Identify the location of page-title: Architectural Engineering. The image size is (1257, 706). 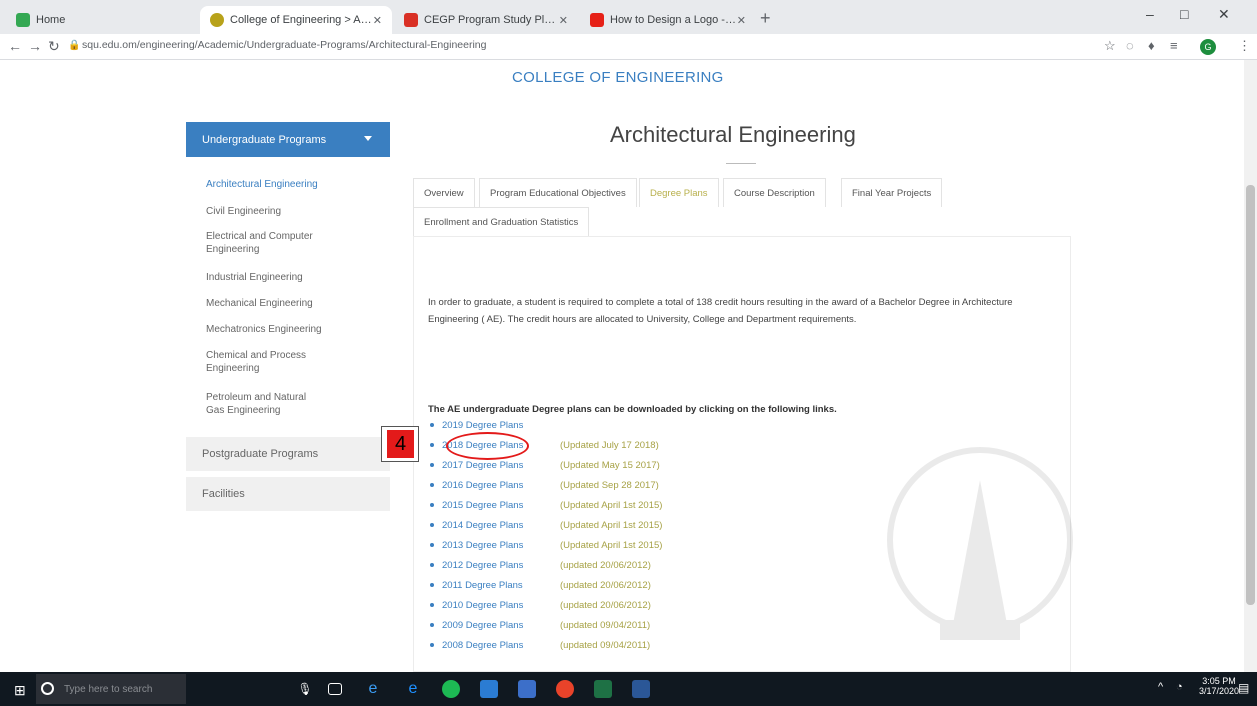
(733, 134).